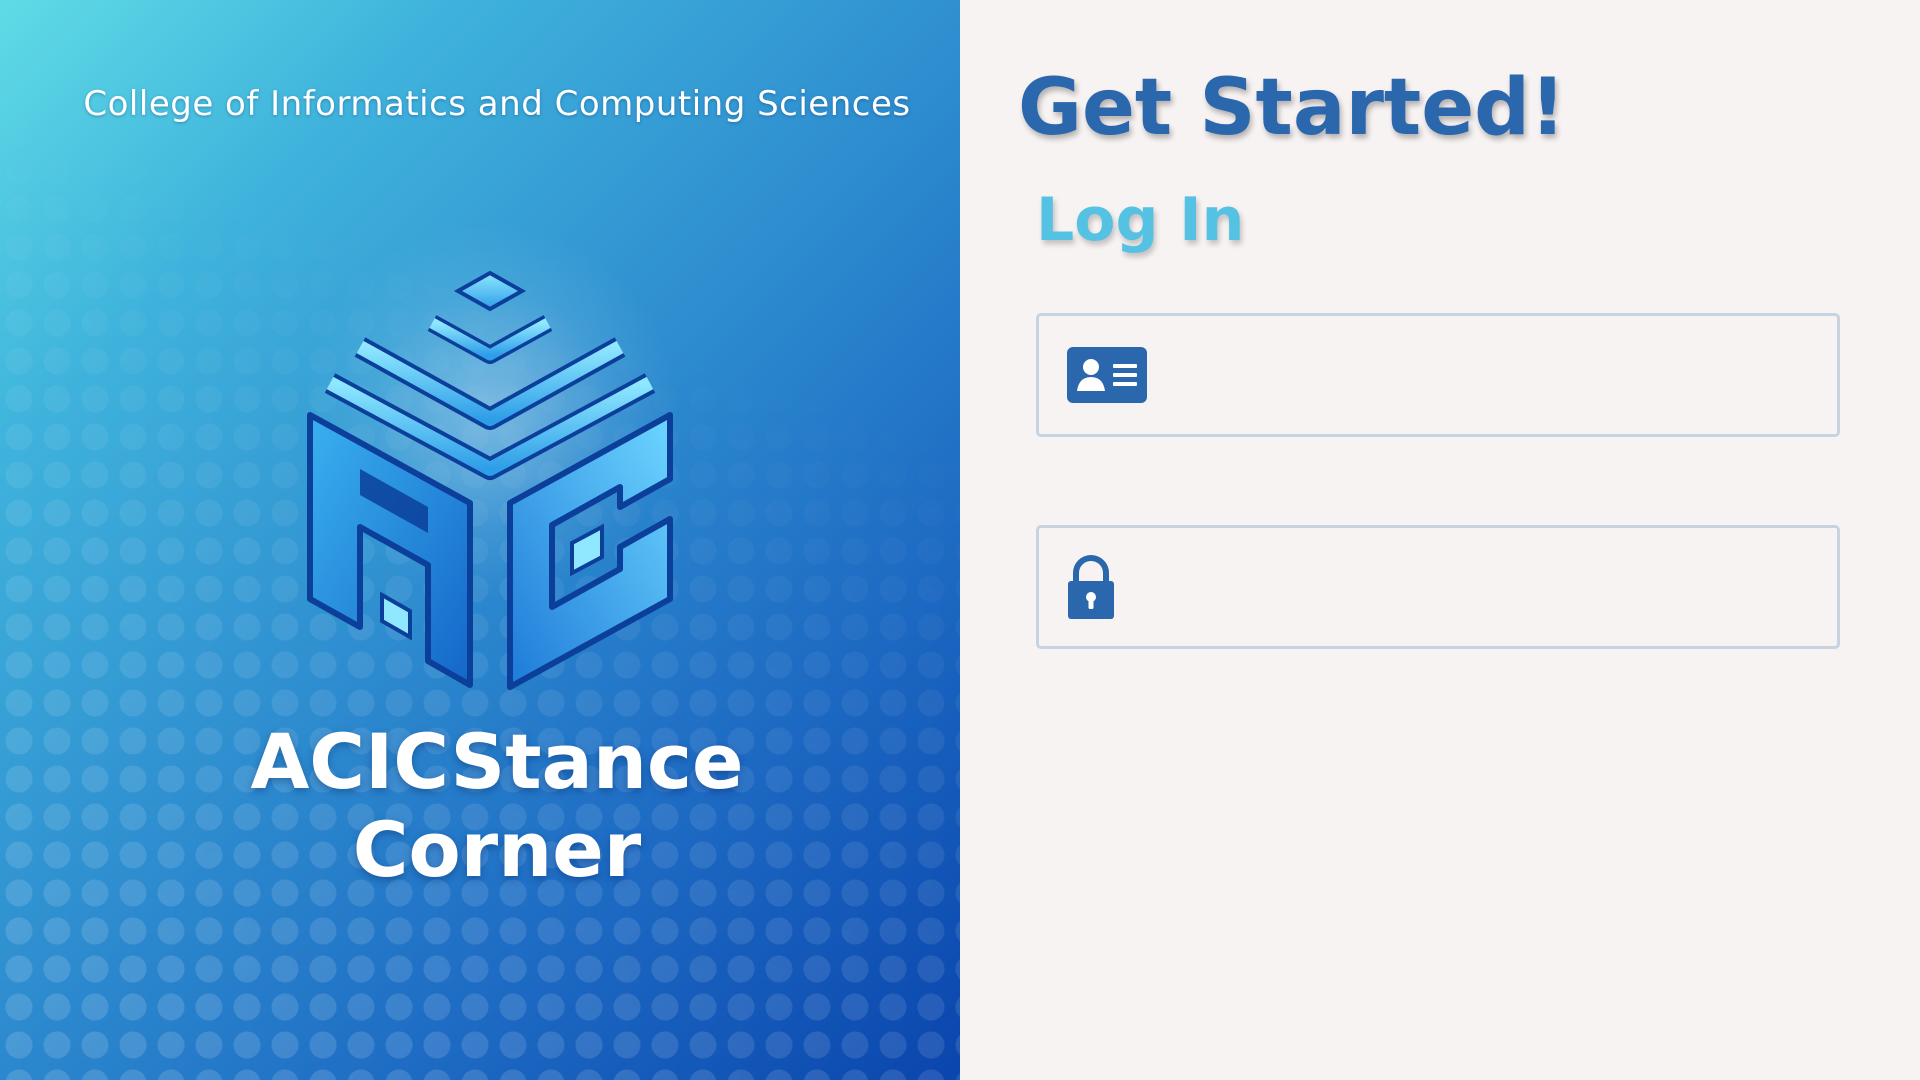 The height and width of the screenshot is (1080, 1920). I want to click on username-input, so click(1492, 375).